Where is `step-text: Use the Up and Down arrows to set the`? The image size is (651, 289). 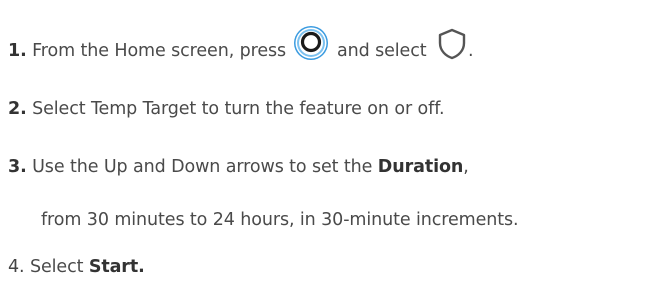
step-text: Use the Up and Down arrows to set the is located at coordinates (205, 167).